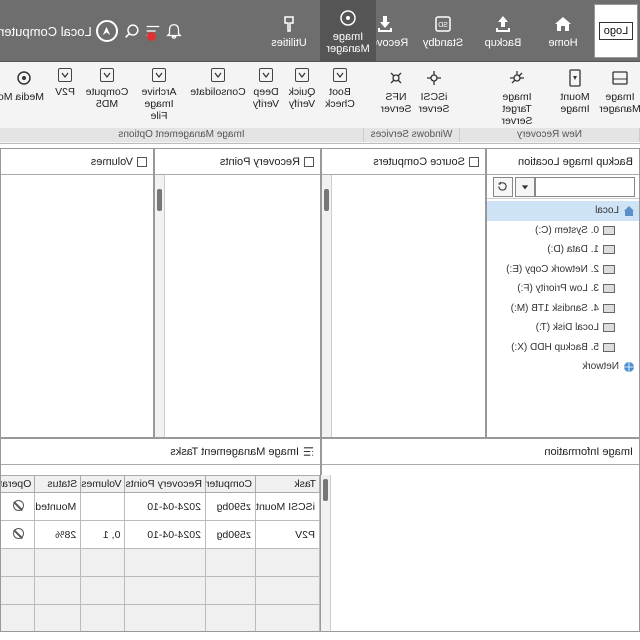  I want to click on nfs-server-button: NFS Server, so click(396, 96).